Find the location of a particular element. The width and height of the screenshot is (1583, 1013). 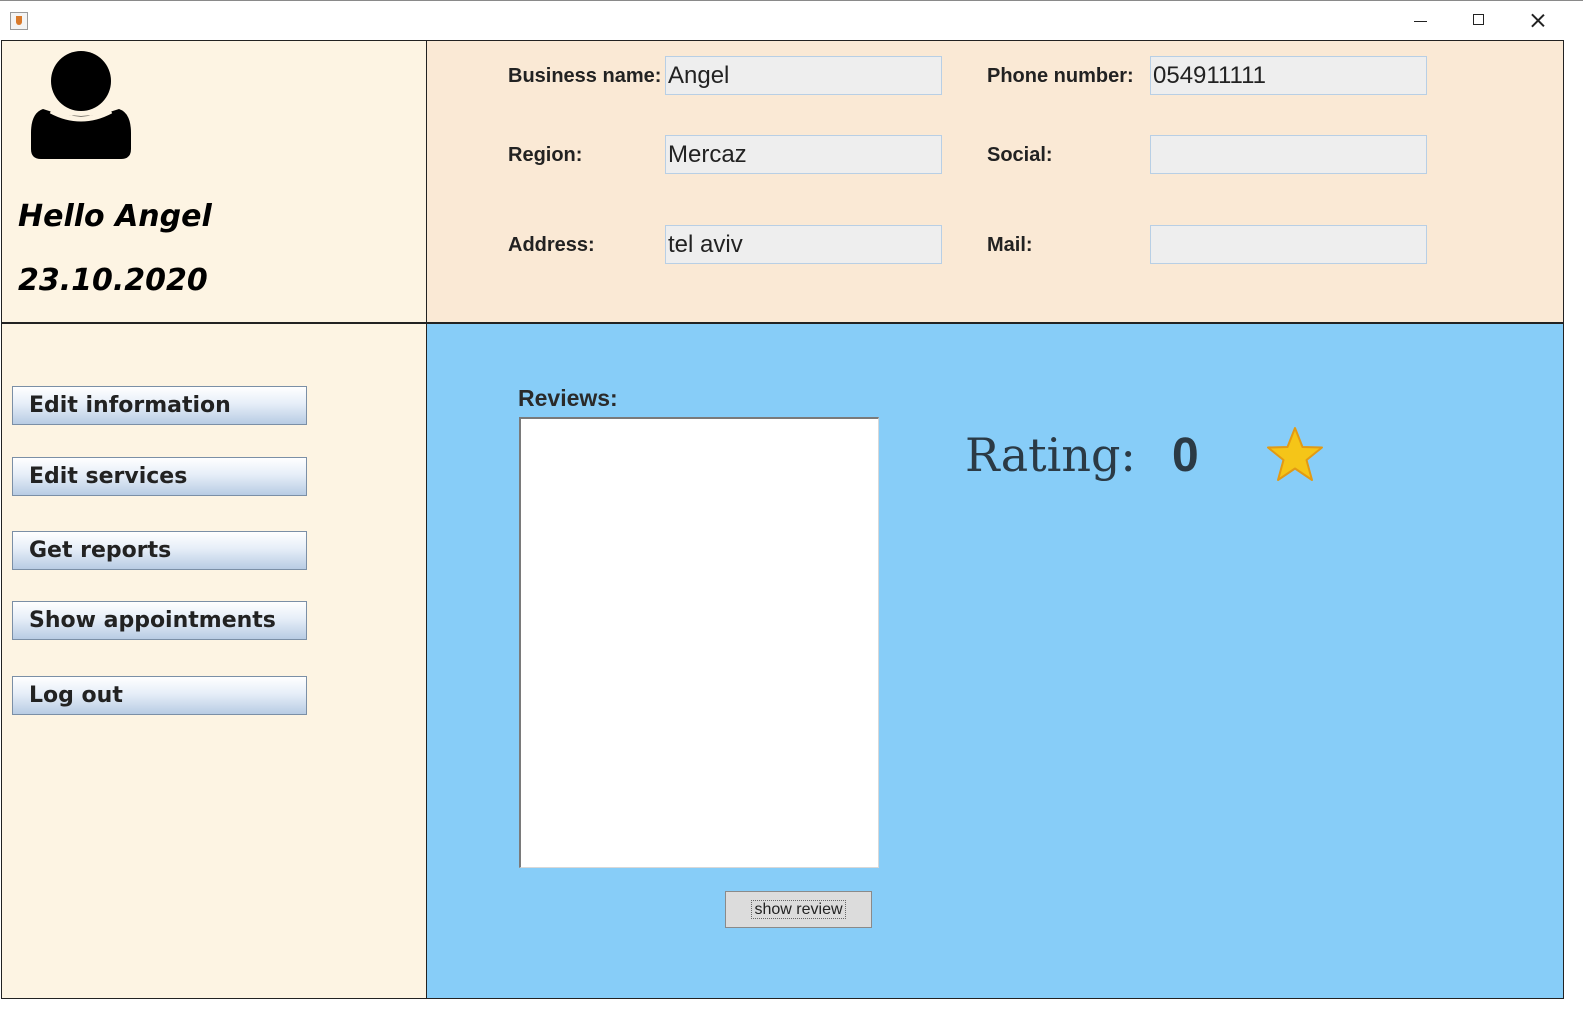

reviews-text-area is located at coordinates (699, 642).